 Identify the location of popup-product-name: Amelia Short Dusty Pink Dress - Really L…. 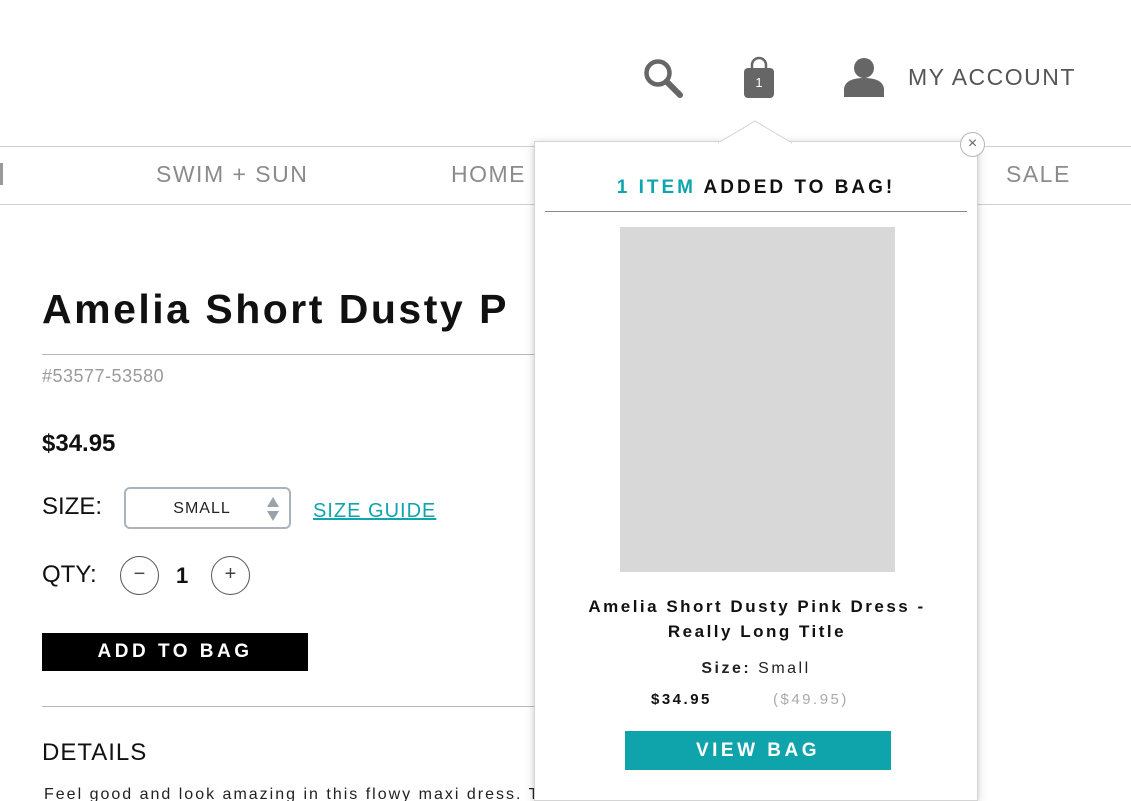
(757, 619).